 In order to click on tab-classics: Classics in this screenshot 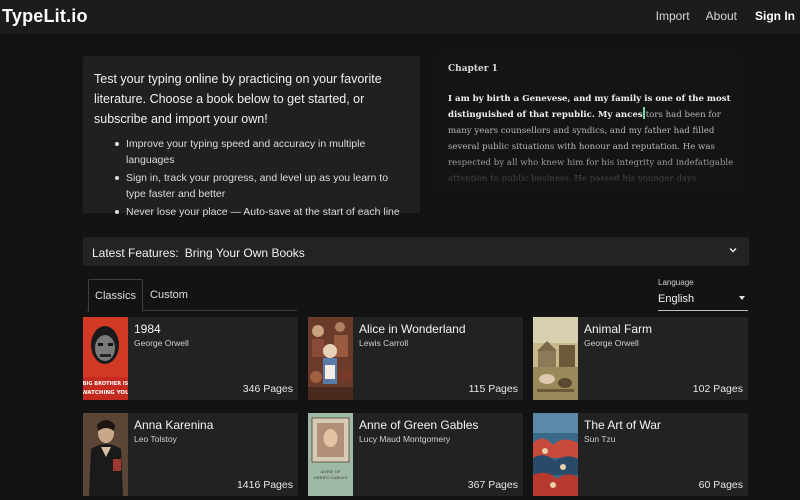, I will do `click(115, 295)`.